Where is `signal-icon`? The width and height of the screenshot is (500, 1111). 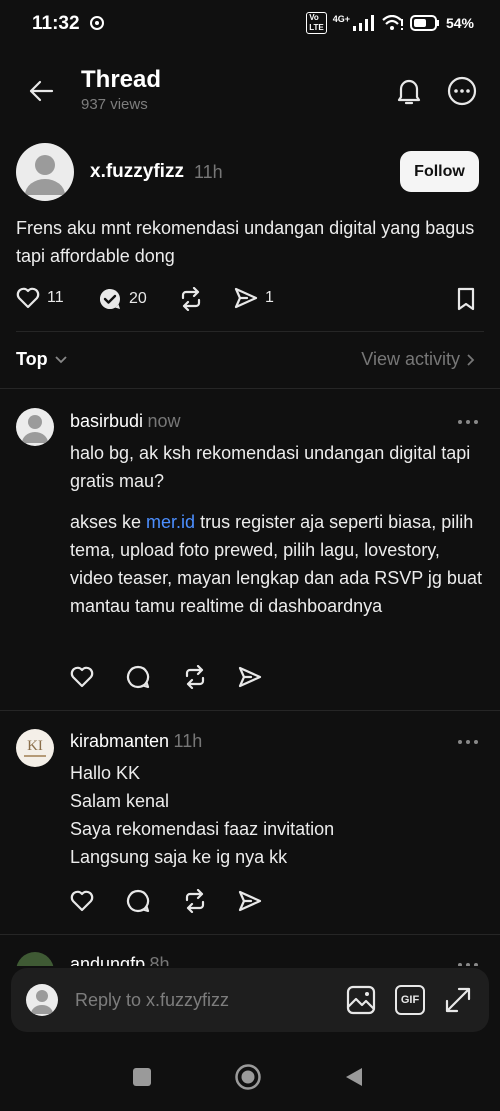 signal-icon is located at coordinates (364, 23).